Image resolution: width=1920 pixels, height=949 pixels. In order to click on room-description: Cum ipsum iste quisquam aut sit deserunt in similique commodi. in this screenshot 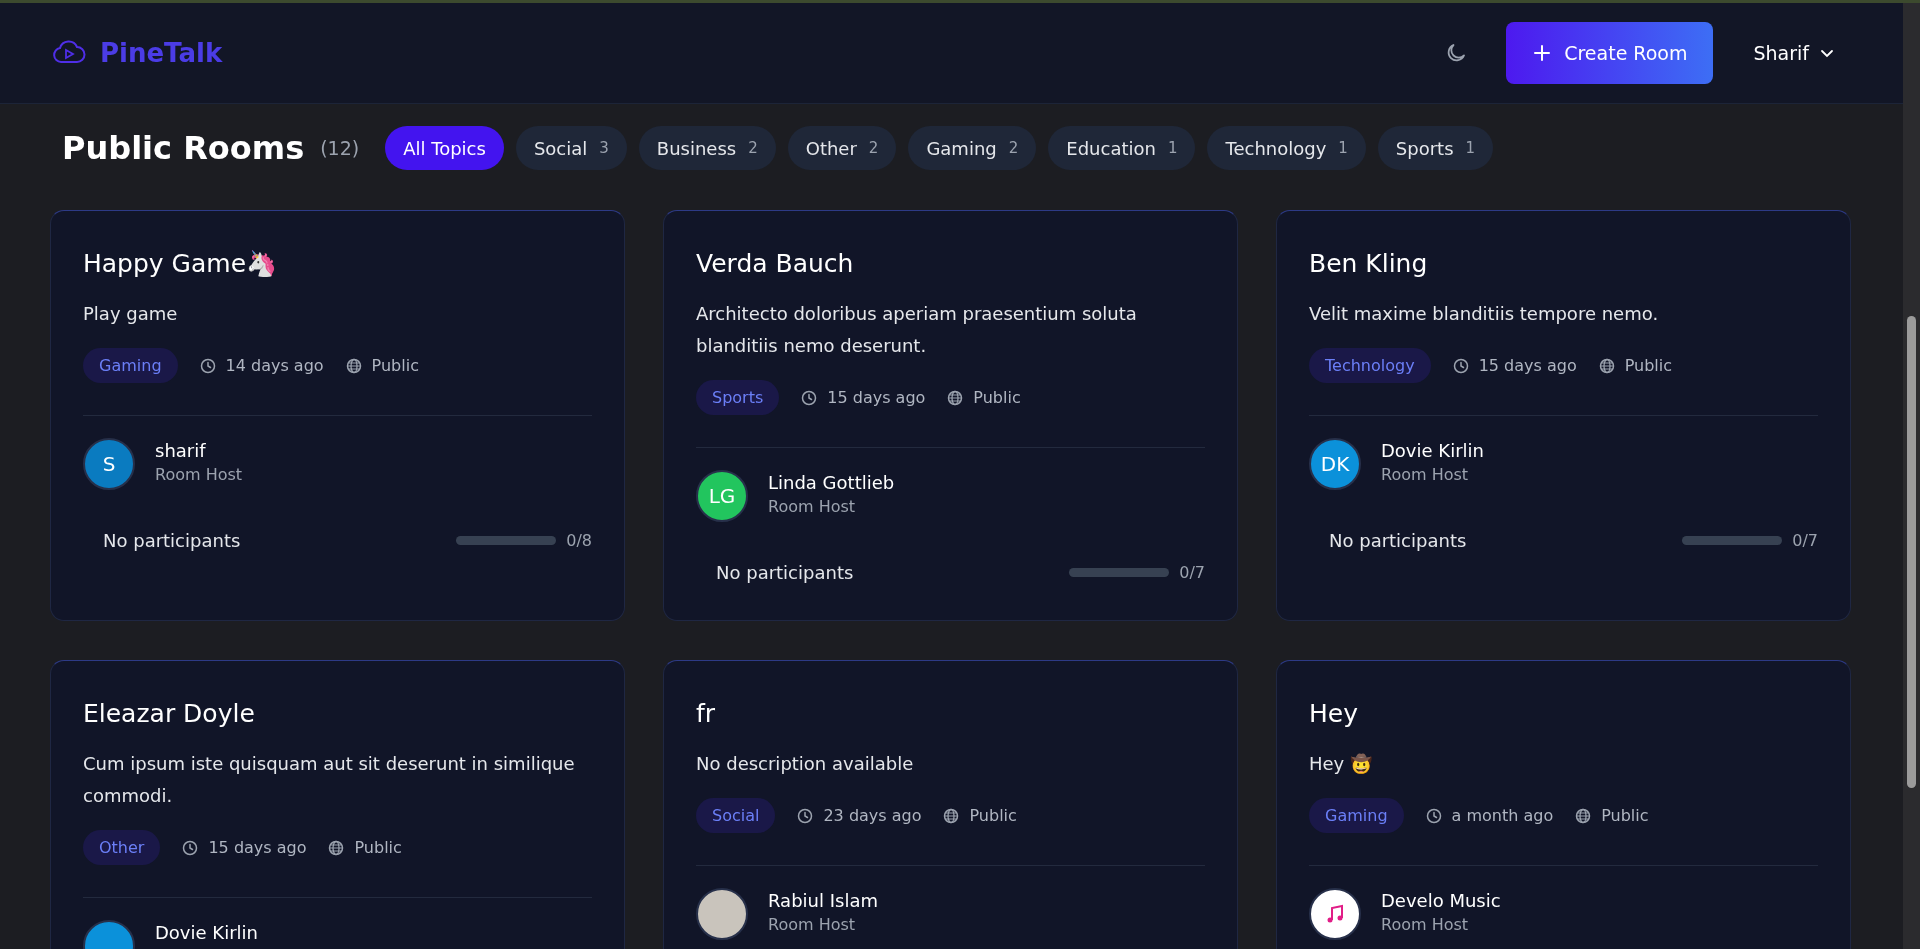, I will do `click(329, 780)`.